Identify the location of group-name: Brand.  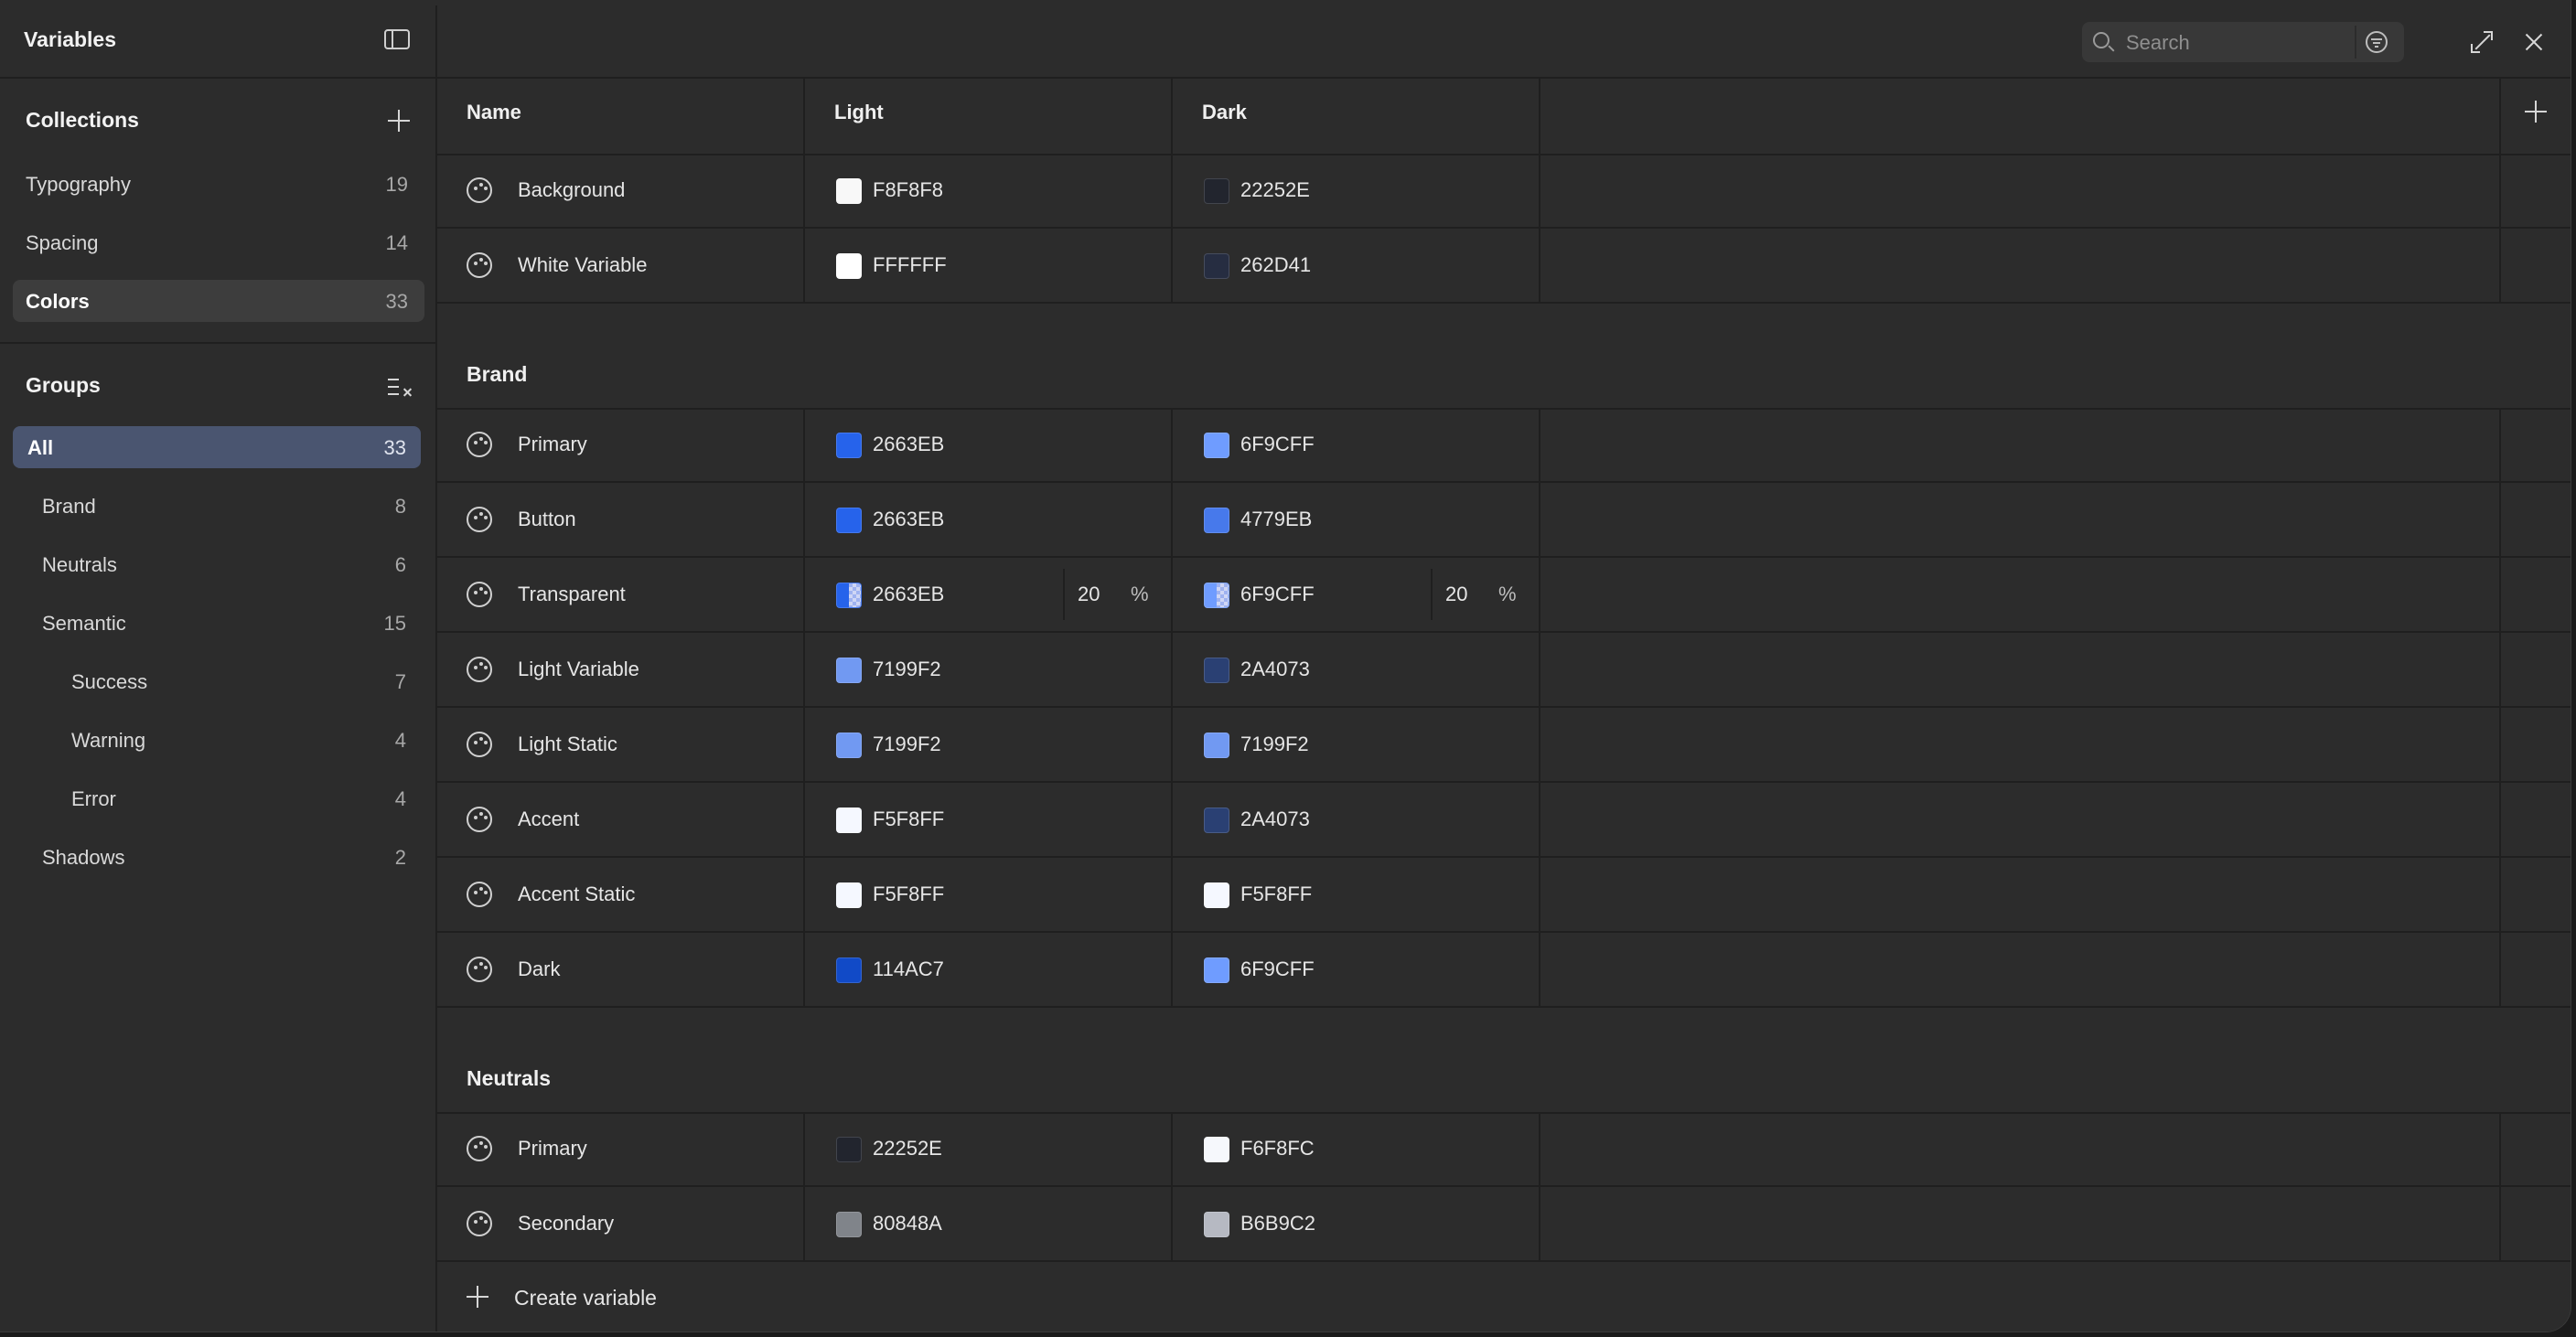
(69, 506).